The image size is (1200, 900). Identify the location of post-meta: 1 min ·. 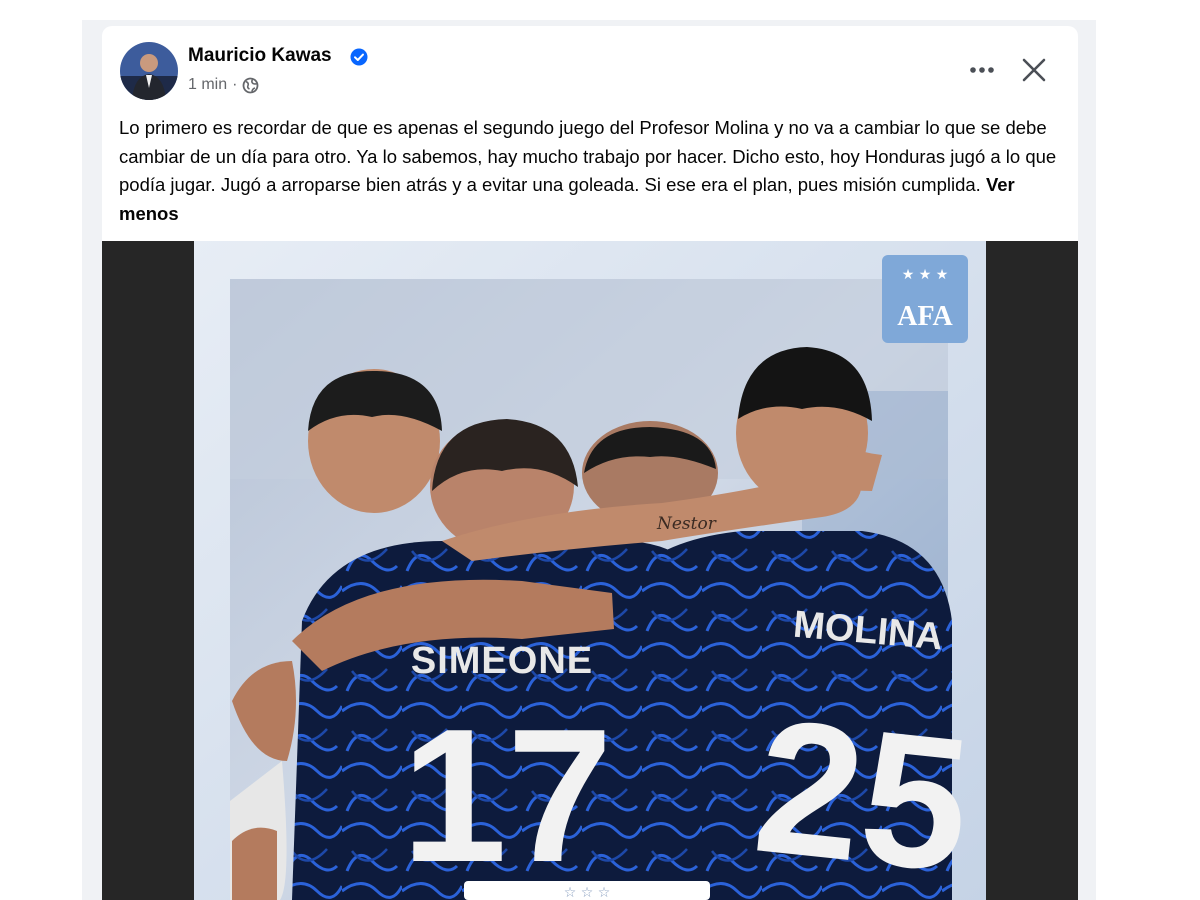
(223, 85).